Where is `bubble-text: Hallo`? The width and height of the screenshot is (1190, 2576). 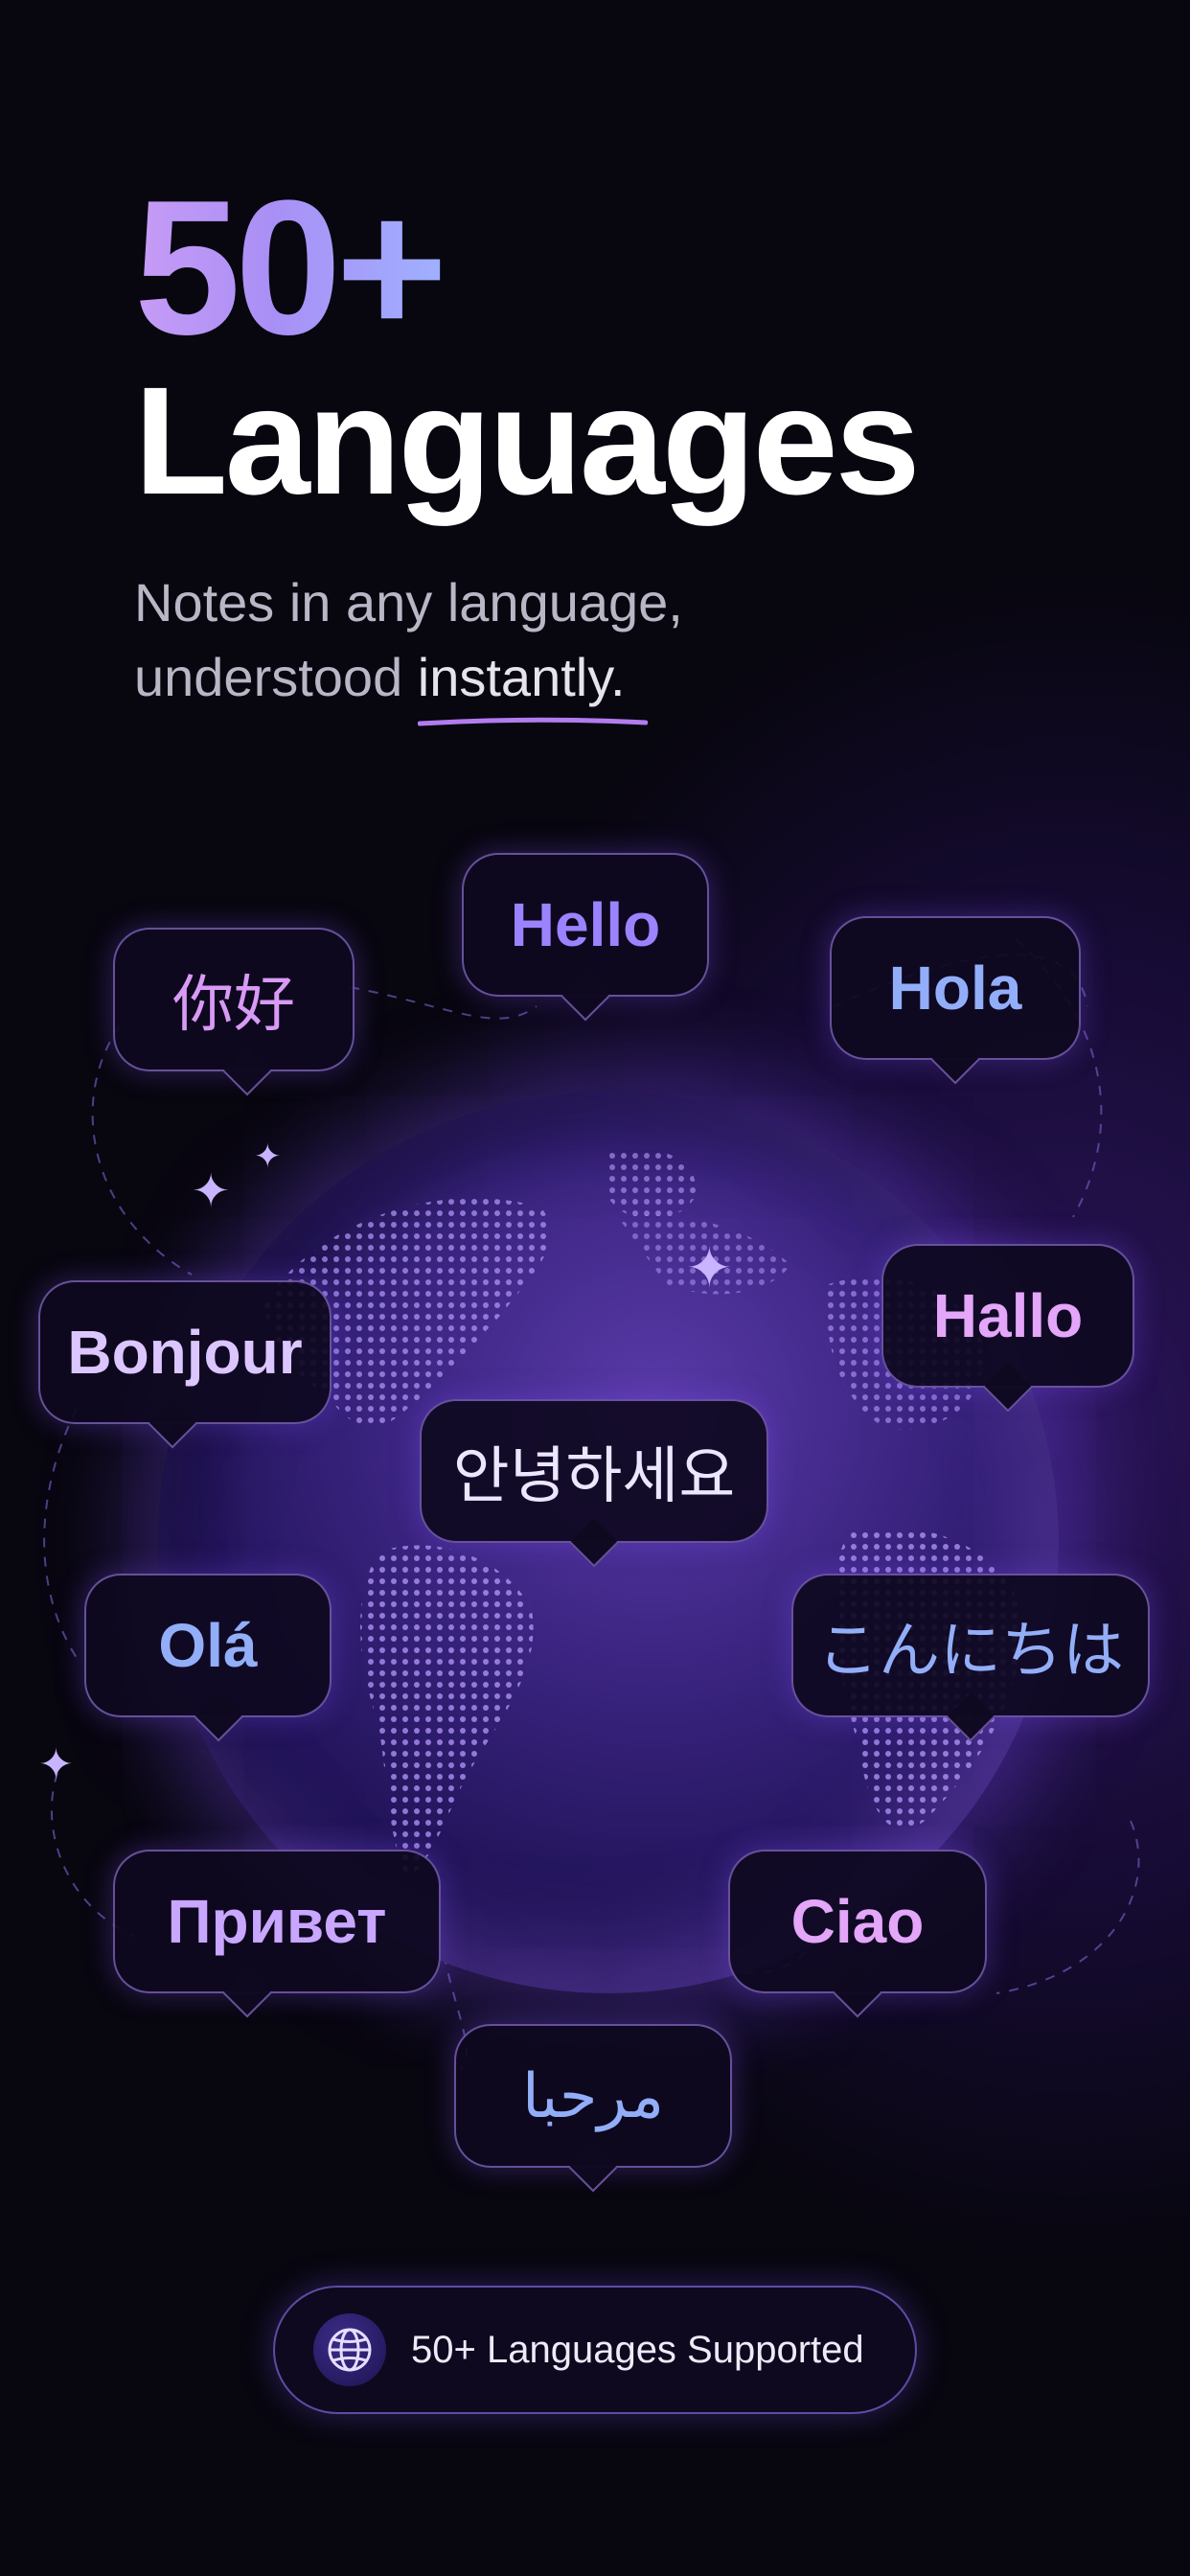
bubble-text: Hallo is located at coordinates (1008, 1315).